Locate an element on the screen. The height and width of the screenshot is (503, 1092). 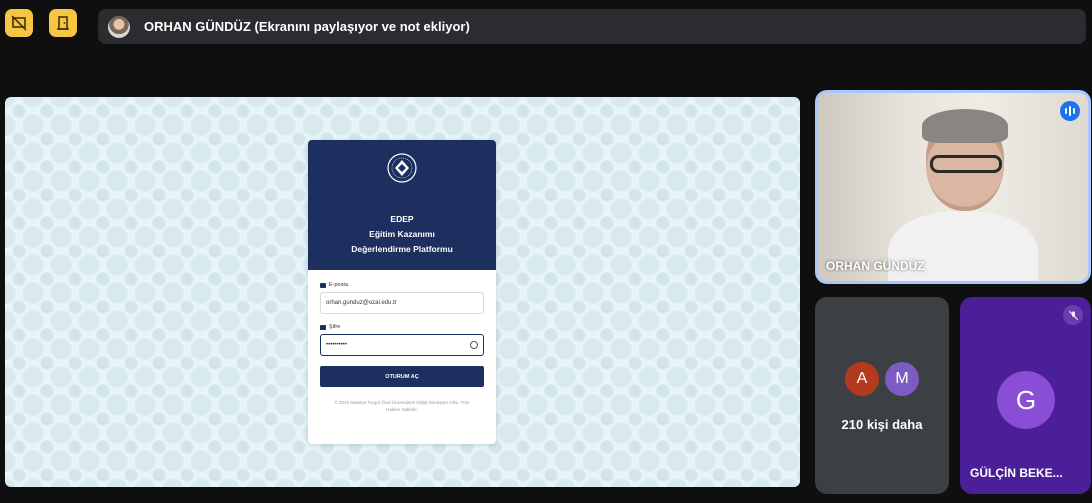
participant-avatar-a: A is located at coordinates (862, 379).